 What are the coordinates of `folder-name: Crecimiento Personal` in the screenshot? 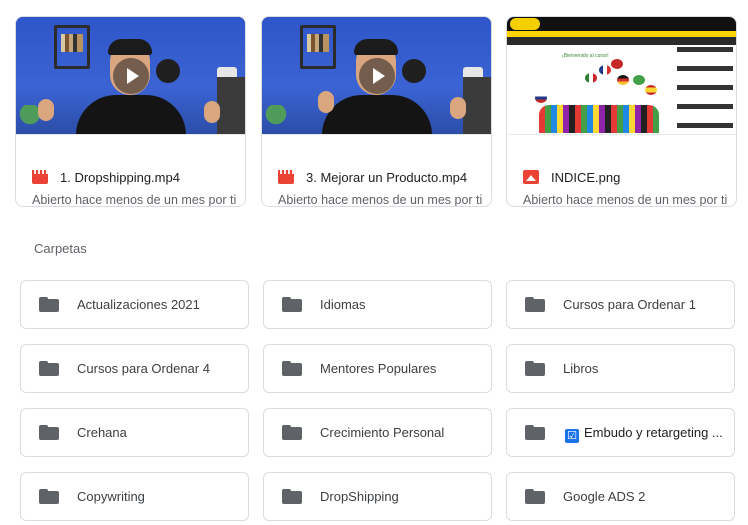 It's located at (382, 432).